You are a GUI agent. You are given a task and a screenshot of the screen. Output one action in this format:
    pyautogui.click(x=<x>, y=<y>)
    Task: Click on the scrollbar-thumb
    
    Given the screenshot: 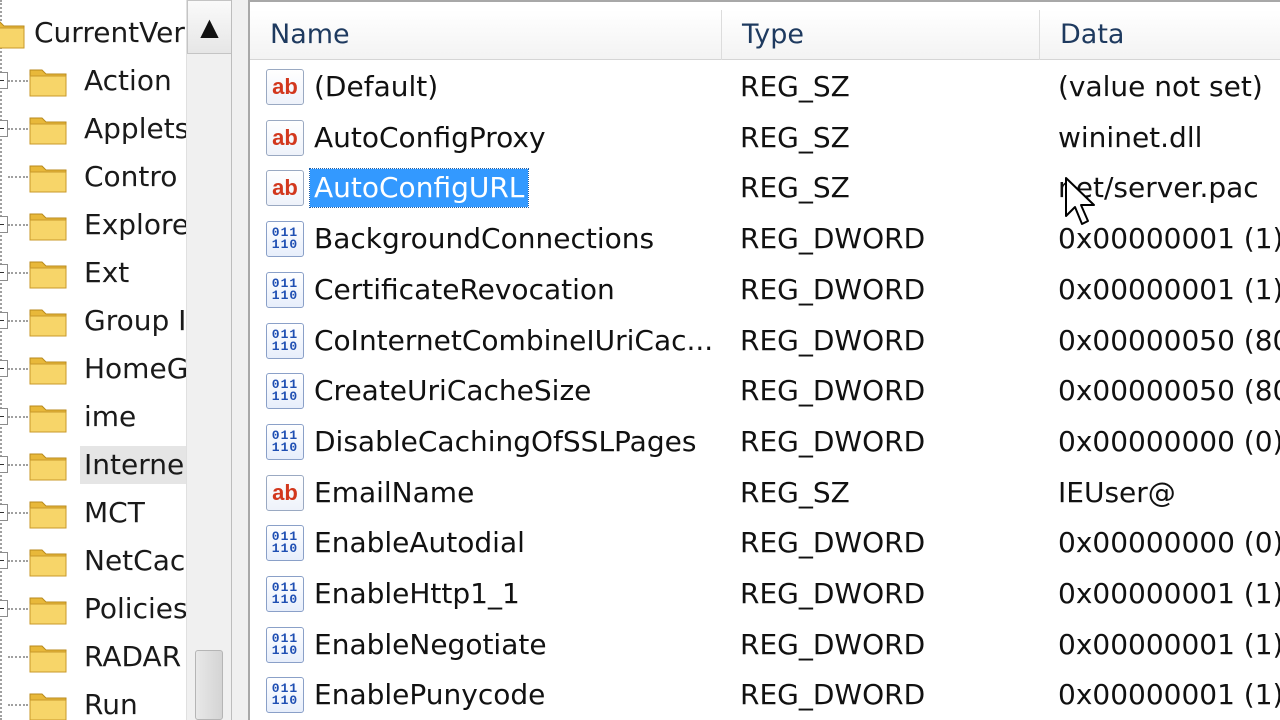 What is the action you would take?
    pyautogui.click(x=209, y=685)
    